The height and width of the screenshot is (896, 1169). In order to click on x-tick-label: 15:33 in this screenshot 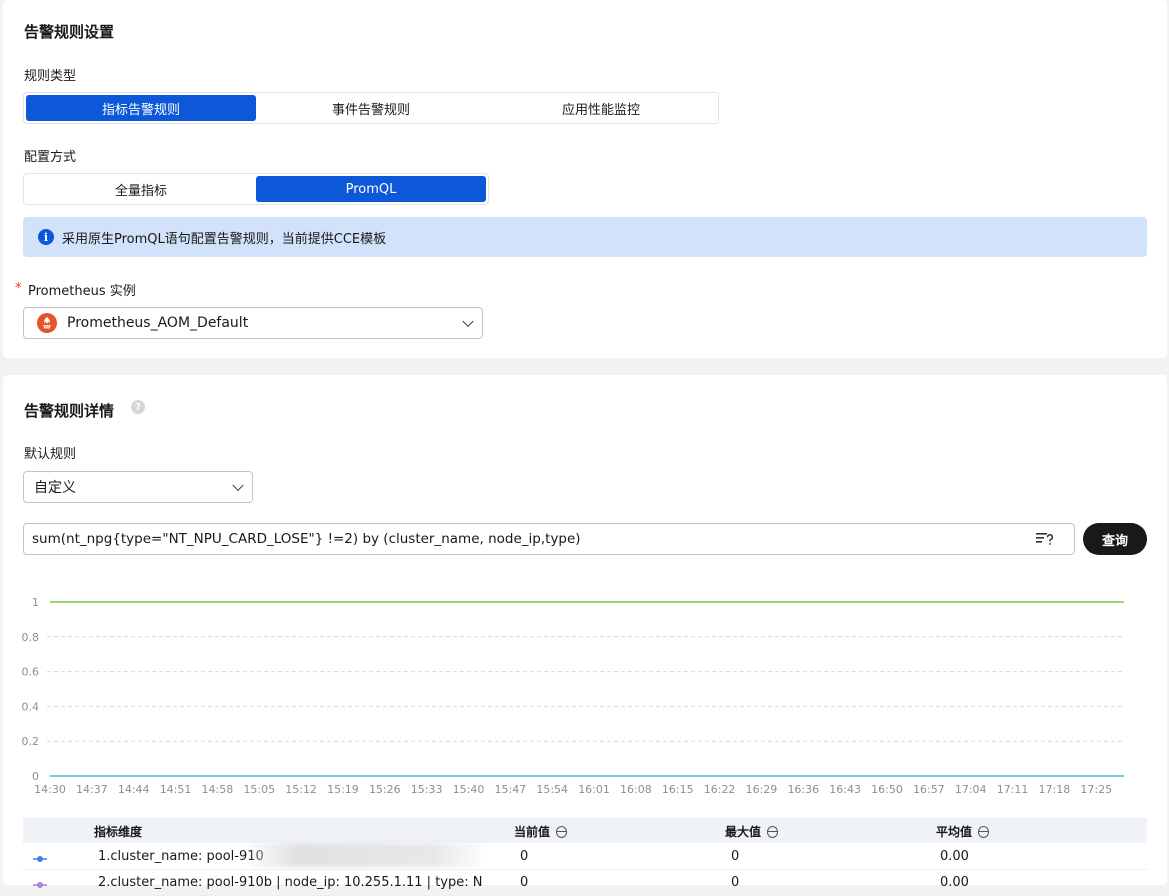, I will do `click(427, 789)`.